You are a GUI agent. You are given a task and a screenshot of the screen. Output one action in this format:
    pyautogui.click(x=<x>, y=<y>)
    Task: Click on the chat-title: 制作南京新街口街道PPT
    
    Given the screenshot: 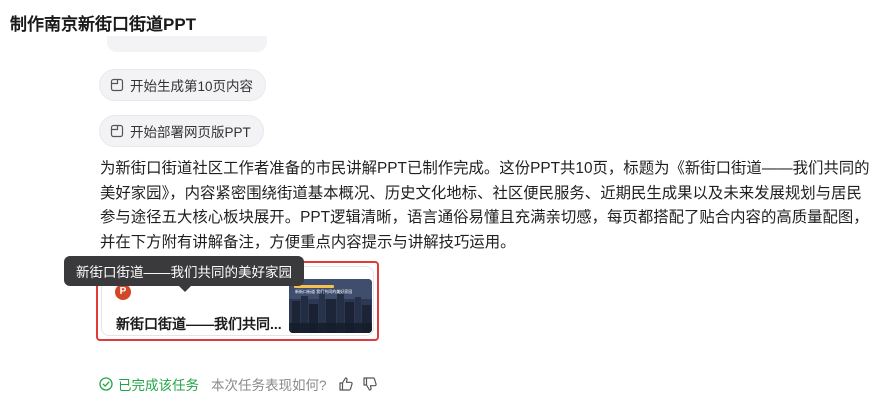 What is the action you would take?
    pyautogui.click(x=103, y=24)
    